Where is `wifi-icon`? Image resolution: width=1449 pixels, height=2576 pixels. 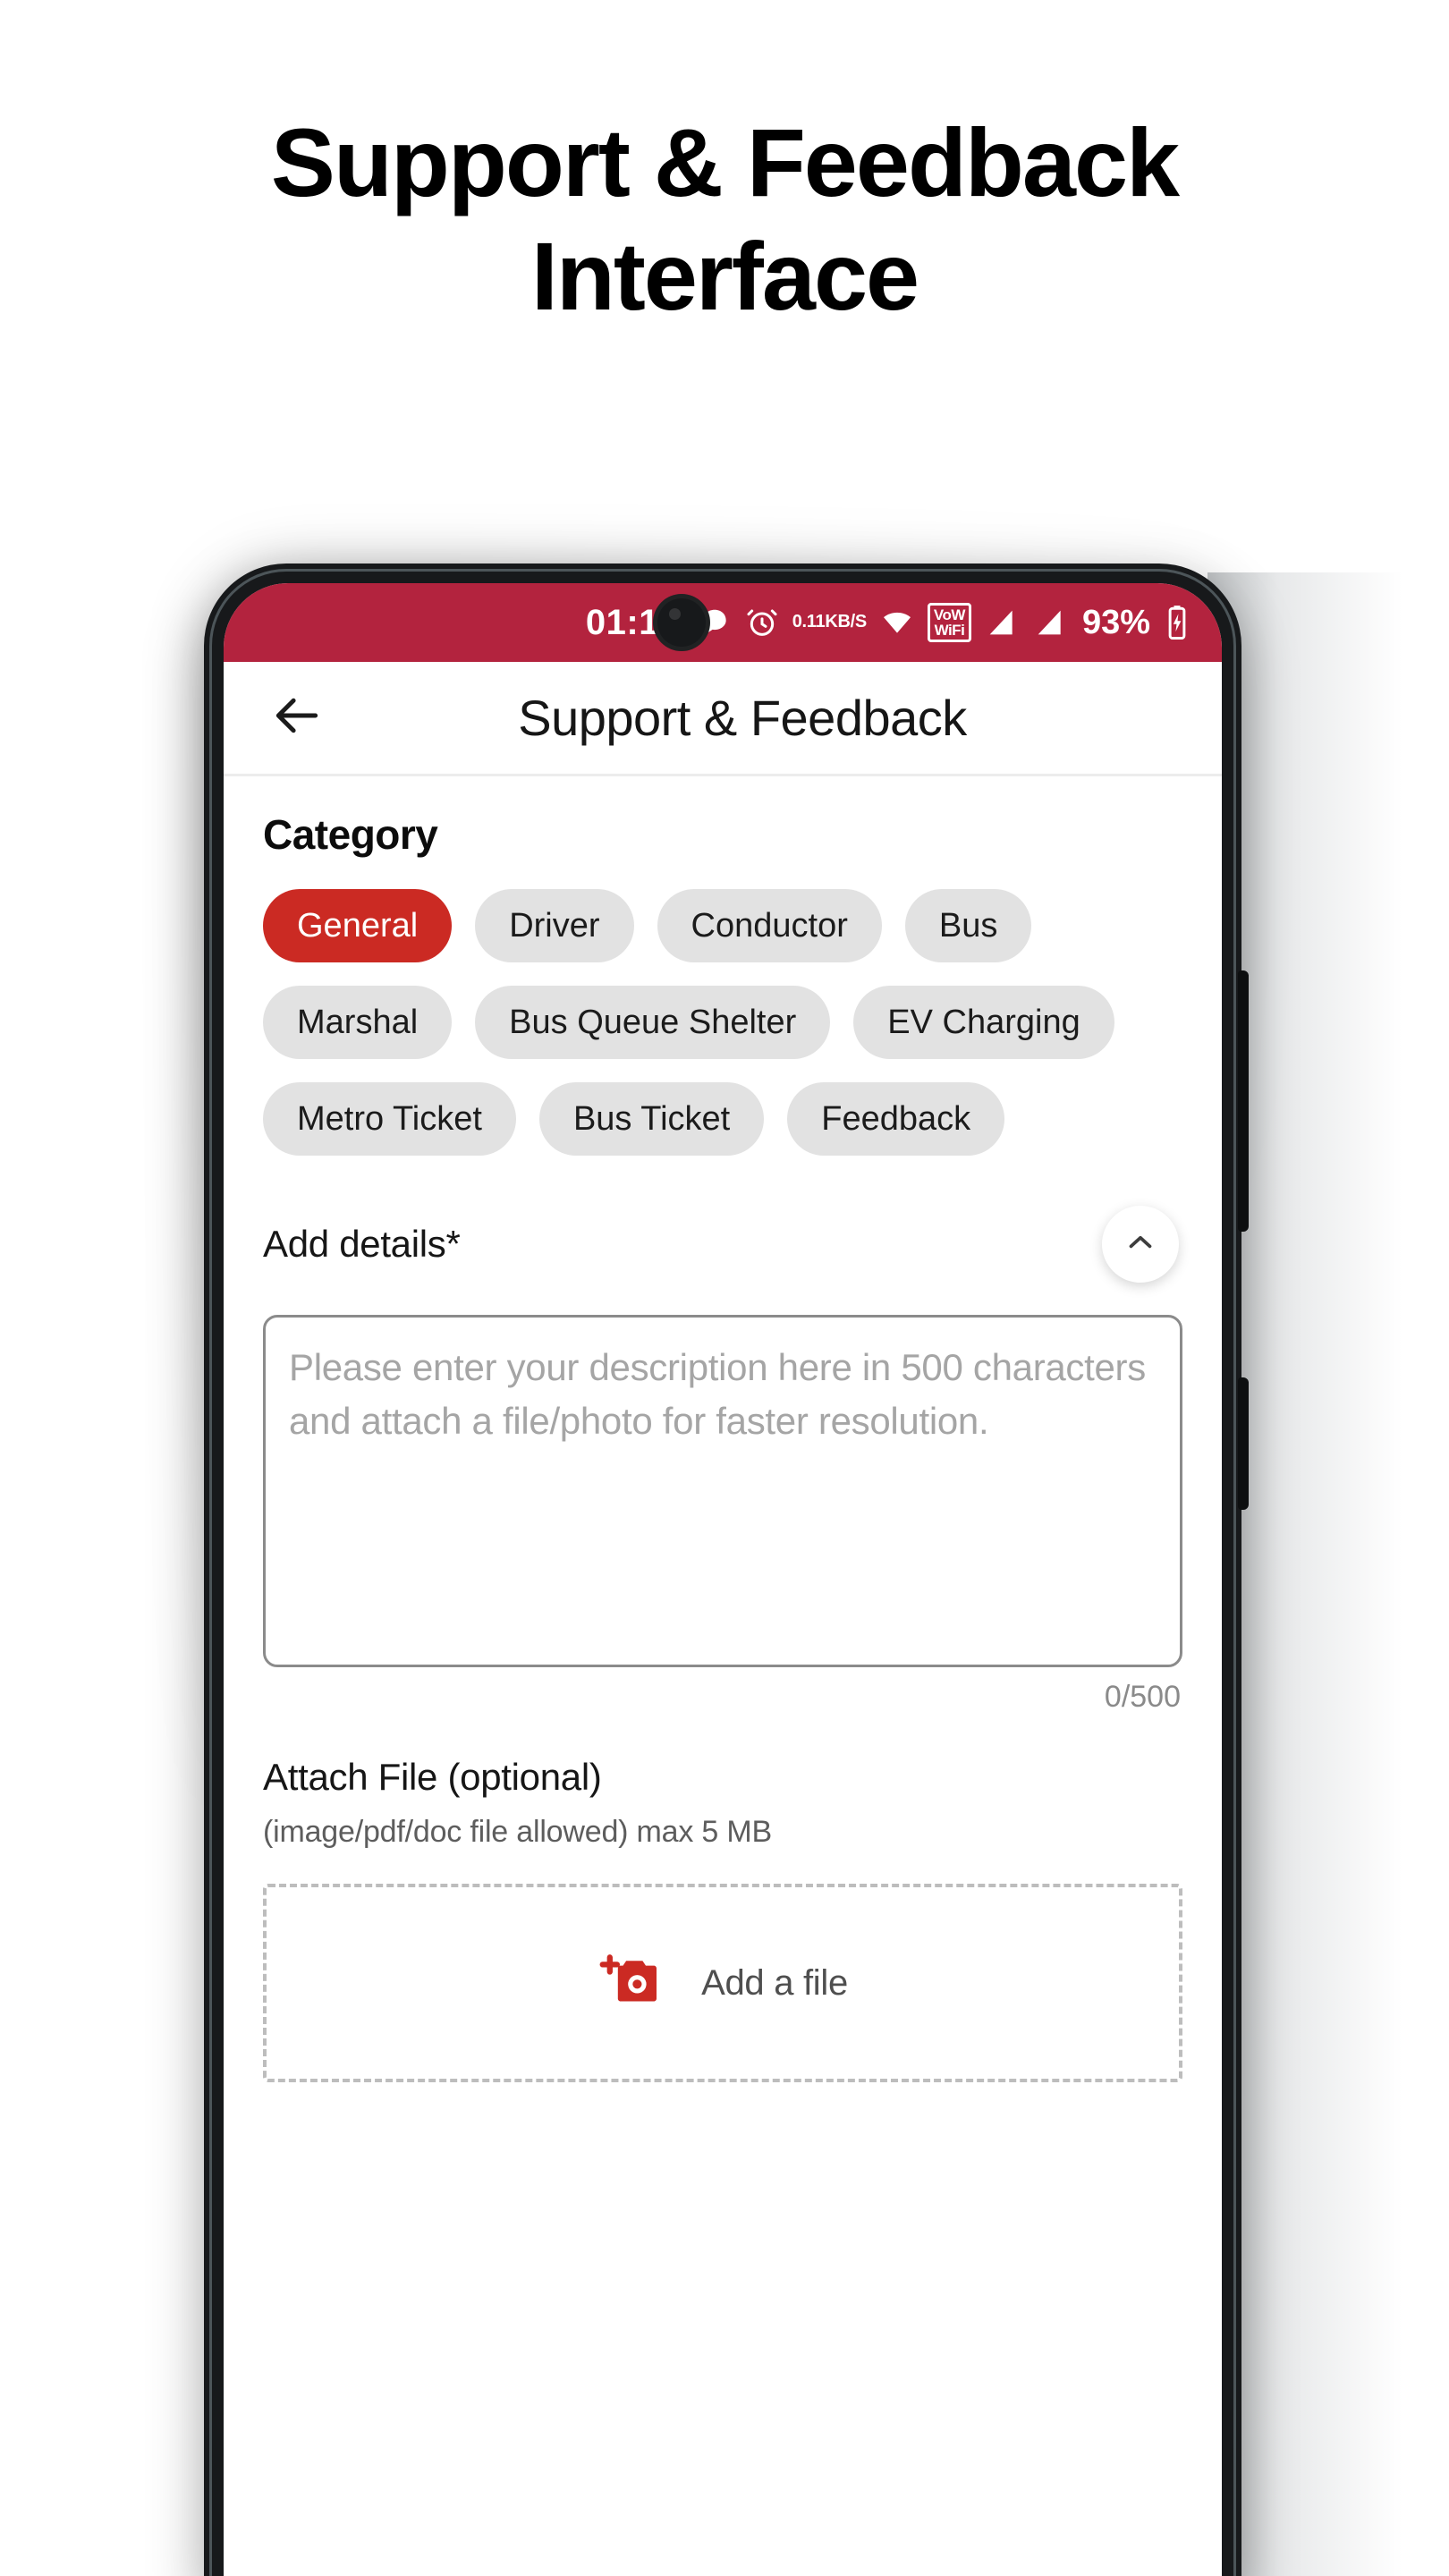 wifi-icon is located at coordinates (897, 622).